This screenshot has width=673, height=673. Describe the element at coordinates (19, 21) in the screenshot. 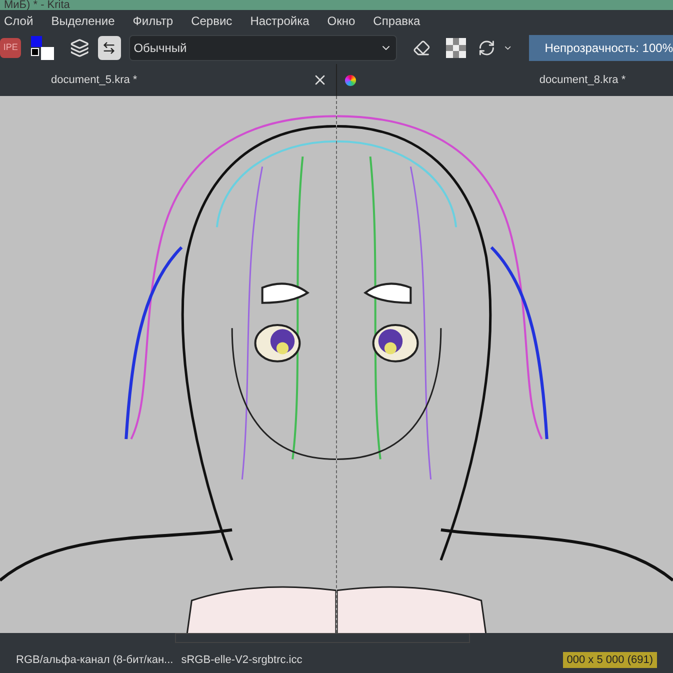

I see `menu-item: Слой` at that location.